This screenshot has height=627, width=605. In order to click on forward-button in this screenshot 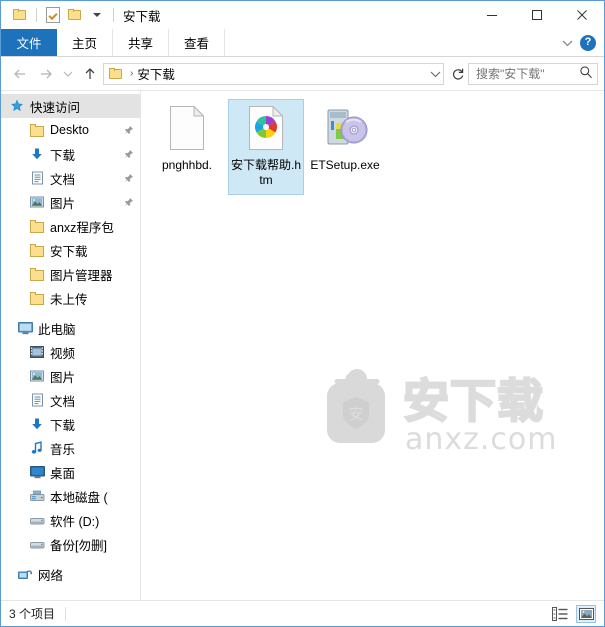, I will do `click(46, 74)`.